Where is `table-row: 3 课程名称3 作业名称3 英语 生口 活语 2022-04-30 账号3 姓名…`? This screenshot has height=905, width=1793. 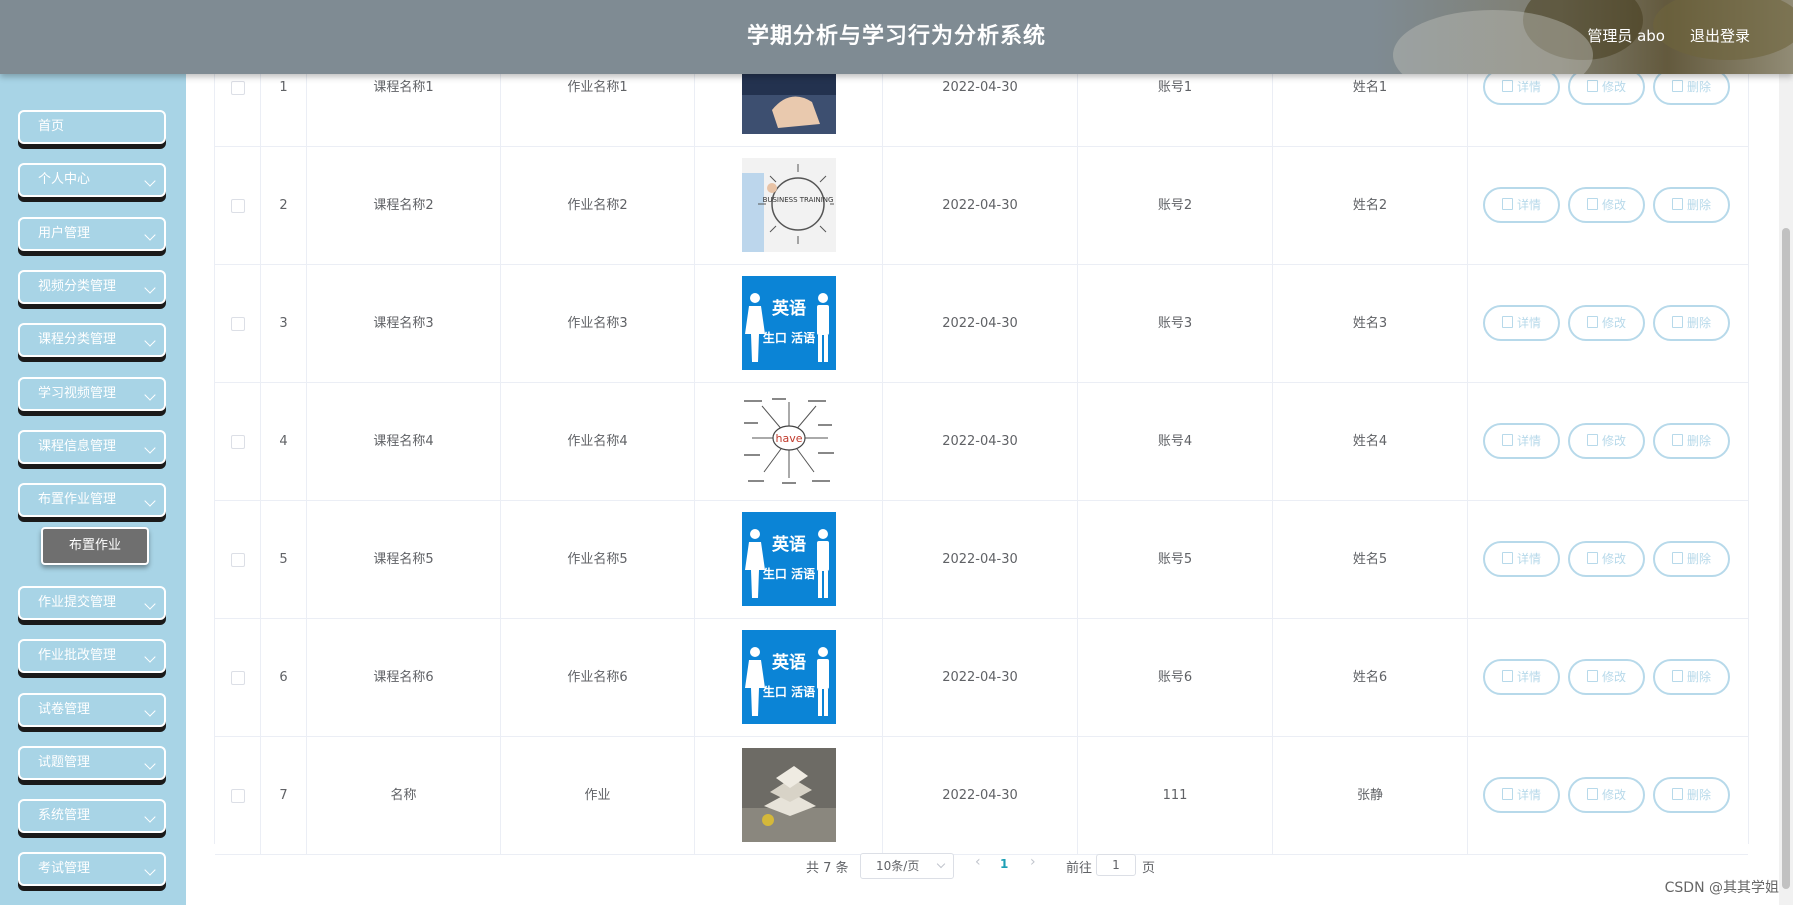 table-row: 3 课程名称3 作业名称3 英语 生口 活语 2022-04-30 账号3 姓名… is located at coordinates (981, 324).